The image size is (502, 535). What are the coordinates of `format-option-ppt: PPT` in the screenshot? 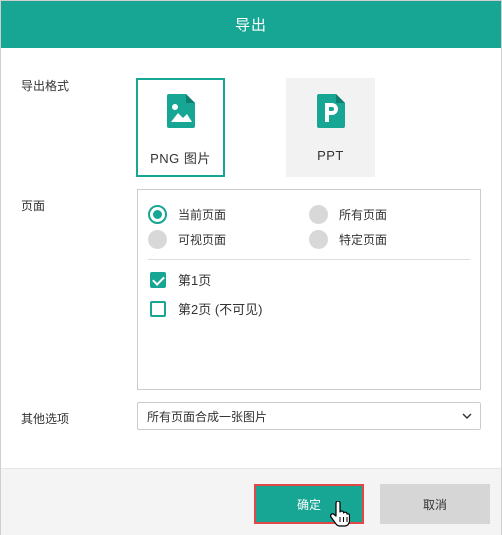 It's located at (330, 127).